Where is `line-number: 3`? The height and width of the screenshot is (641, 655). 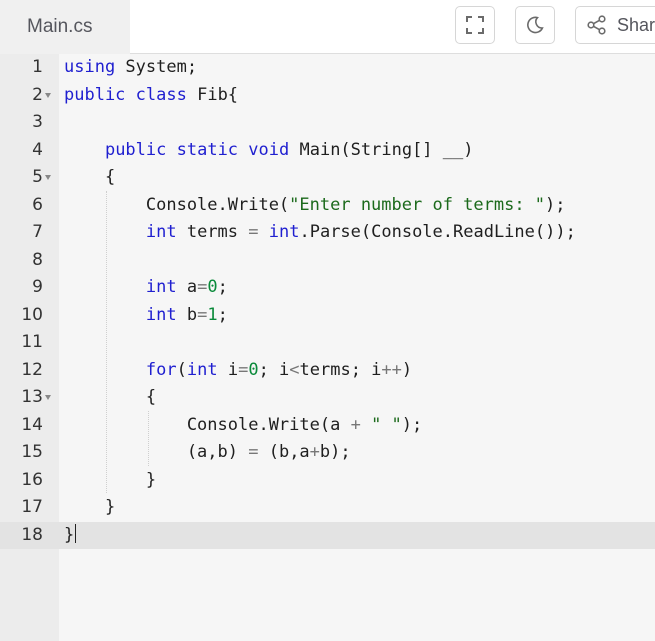
line-number: 3 is located at coordinates (37, 122).